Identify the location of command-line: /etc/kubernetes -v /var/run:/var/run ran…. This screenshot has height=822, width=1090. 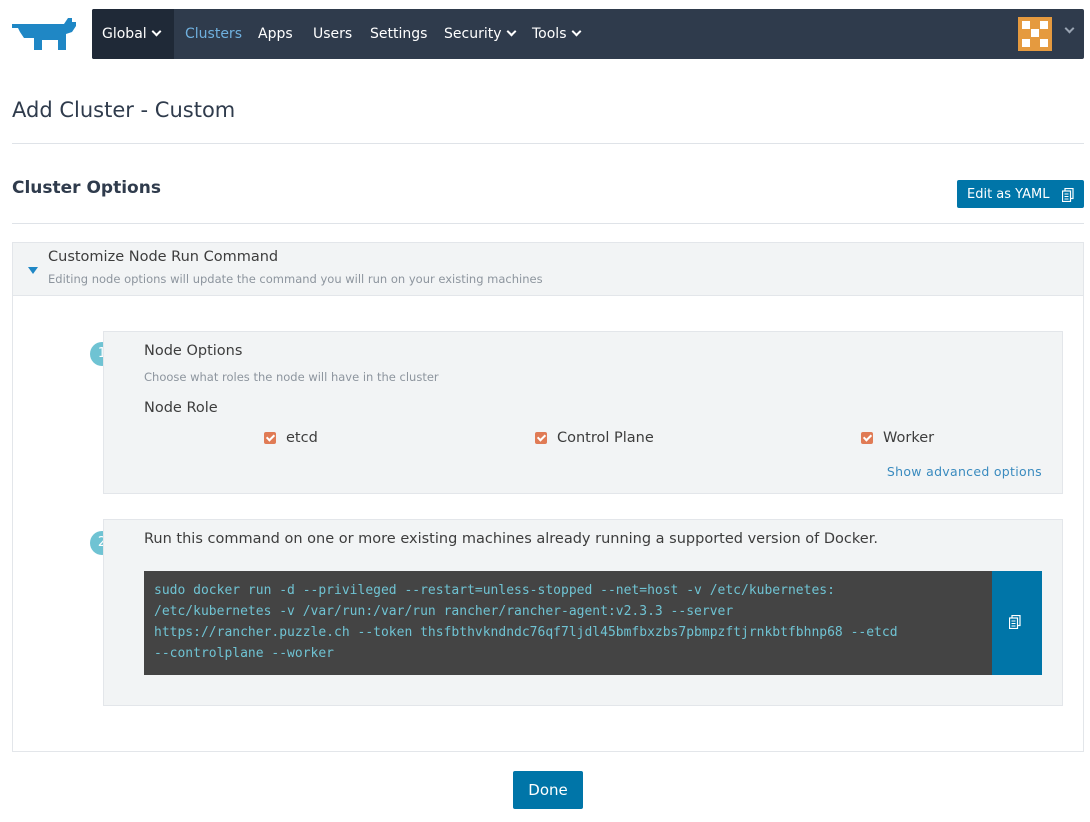
(444, 611).